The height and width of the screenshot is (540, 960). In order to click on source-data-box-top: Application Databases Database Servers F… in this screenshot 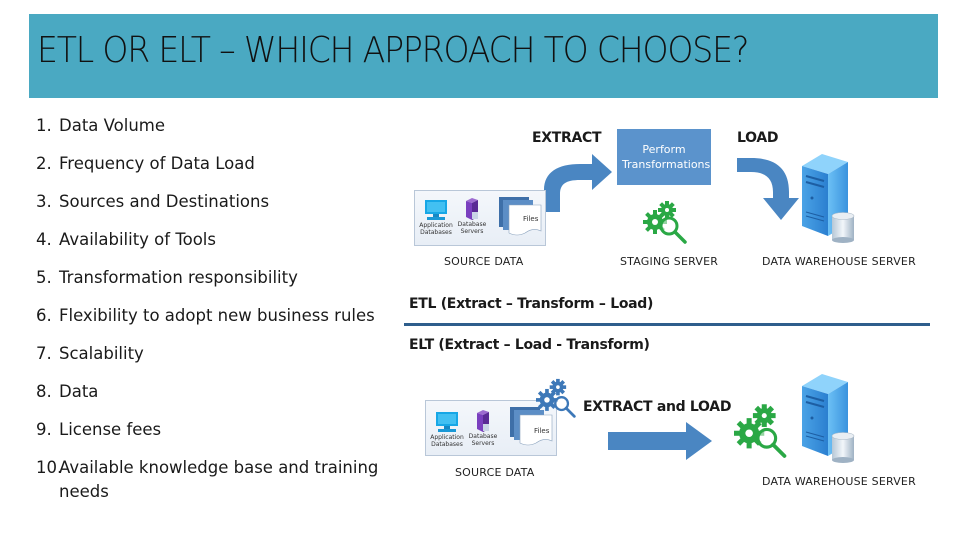, I will do `click(480, 218)`.